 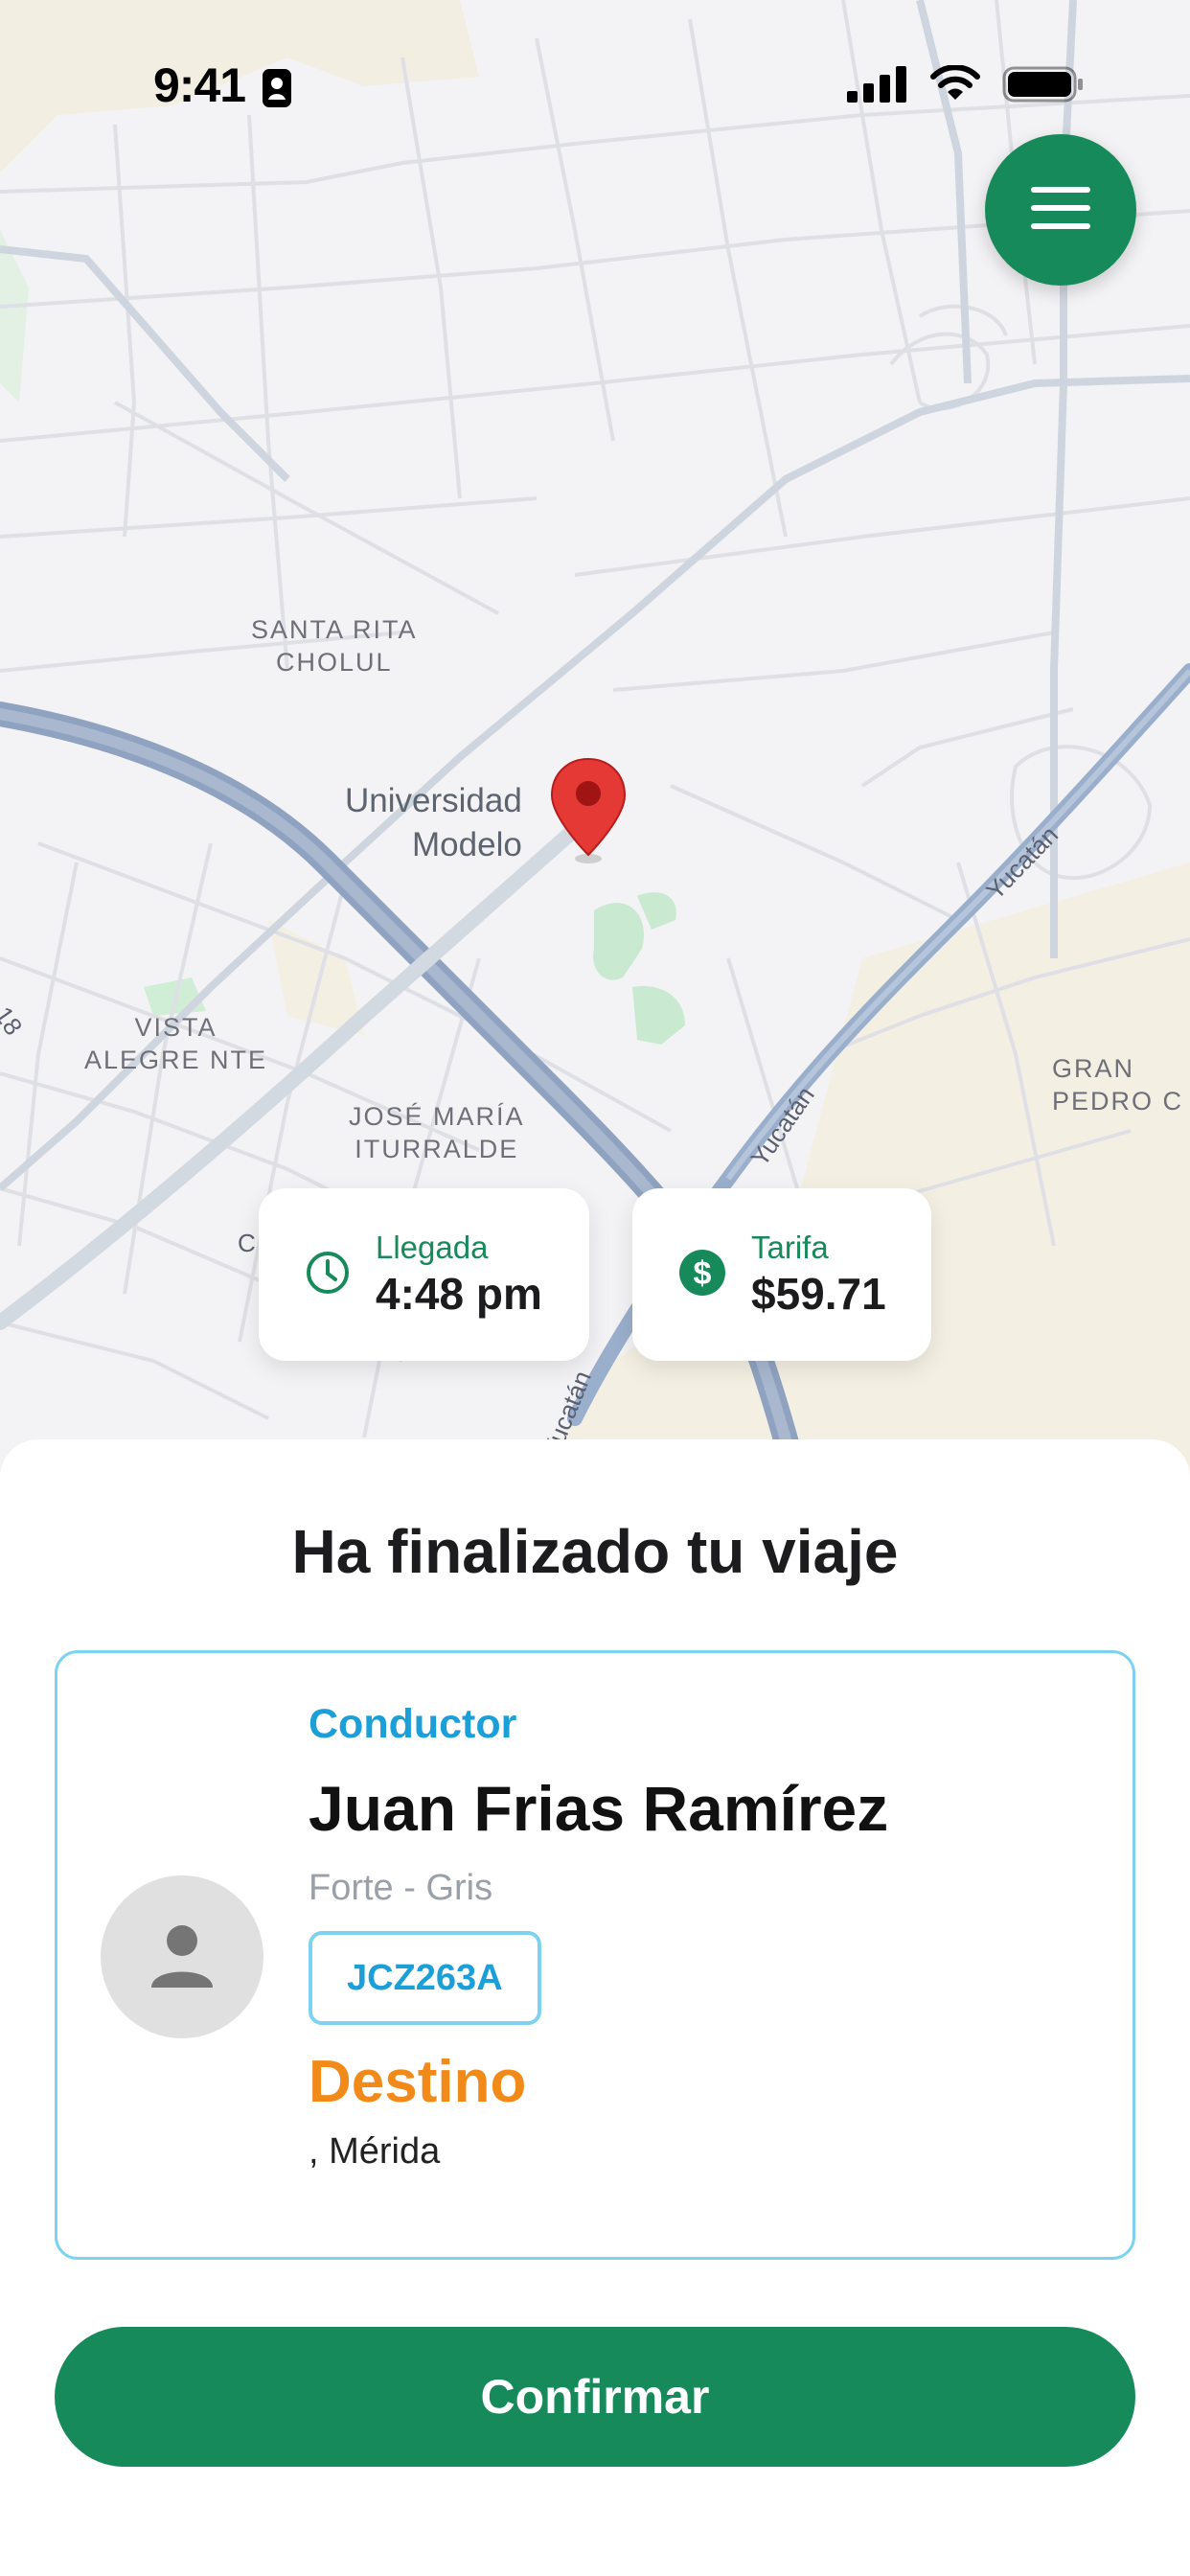 What do you see at coordinates (328, 1275) in the screenshot?
I see `clock-icon` at bounding box center [328, 1275].